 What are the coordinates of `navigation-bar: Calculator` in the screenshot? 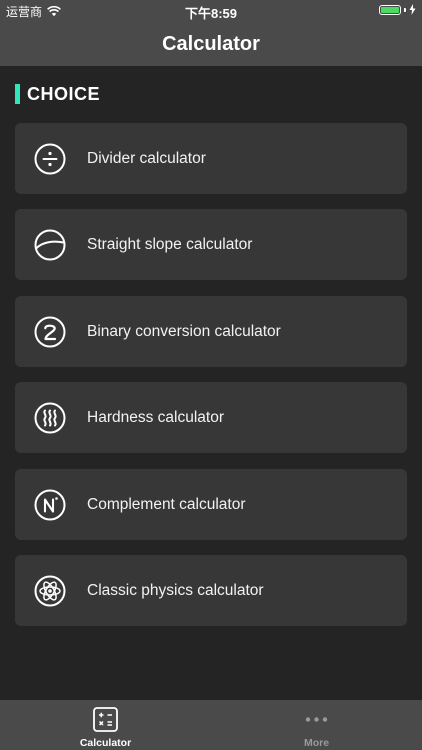 It's located at (211, 44).